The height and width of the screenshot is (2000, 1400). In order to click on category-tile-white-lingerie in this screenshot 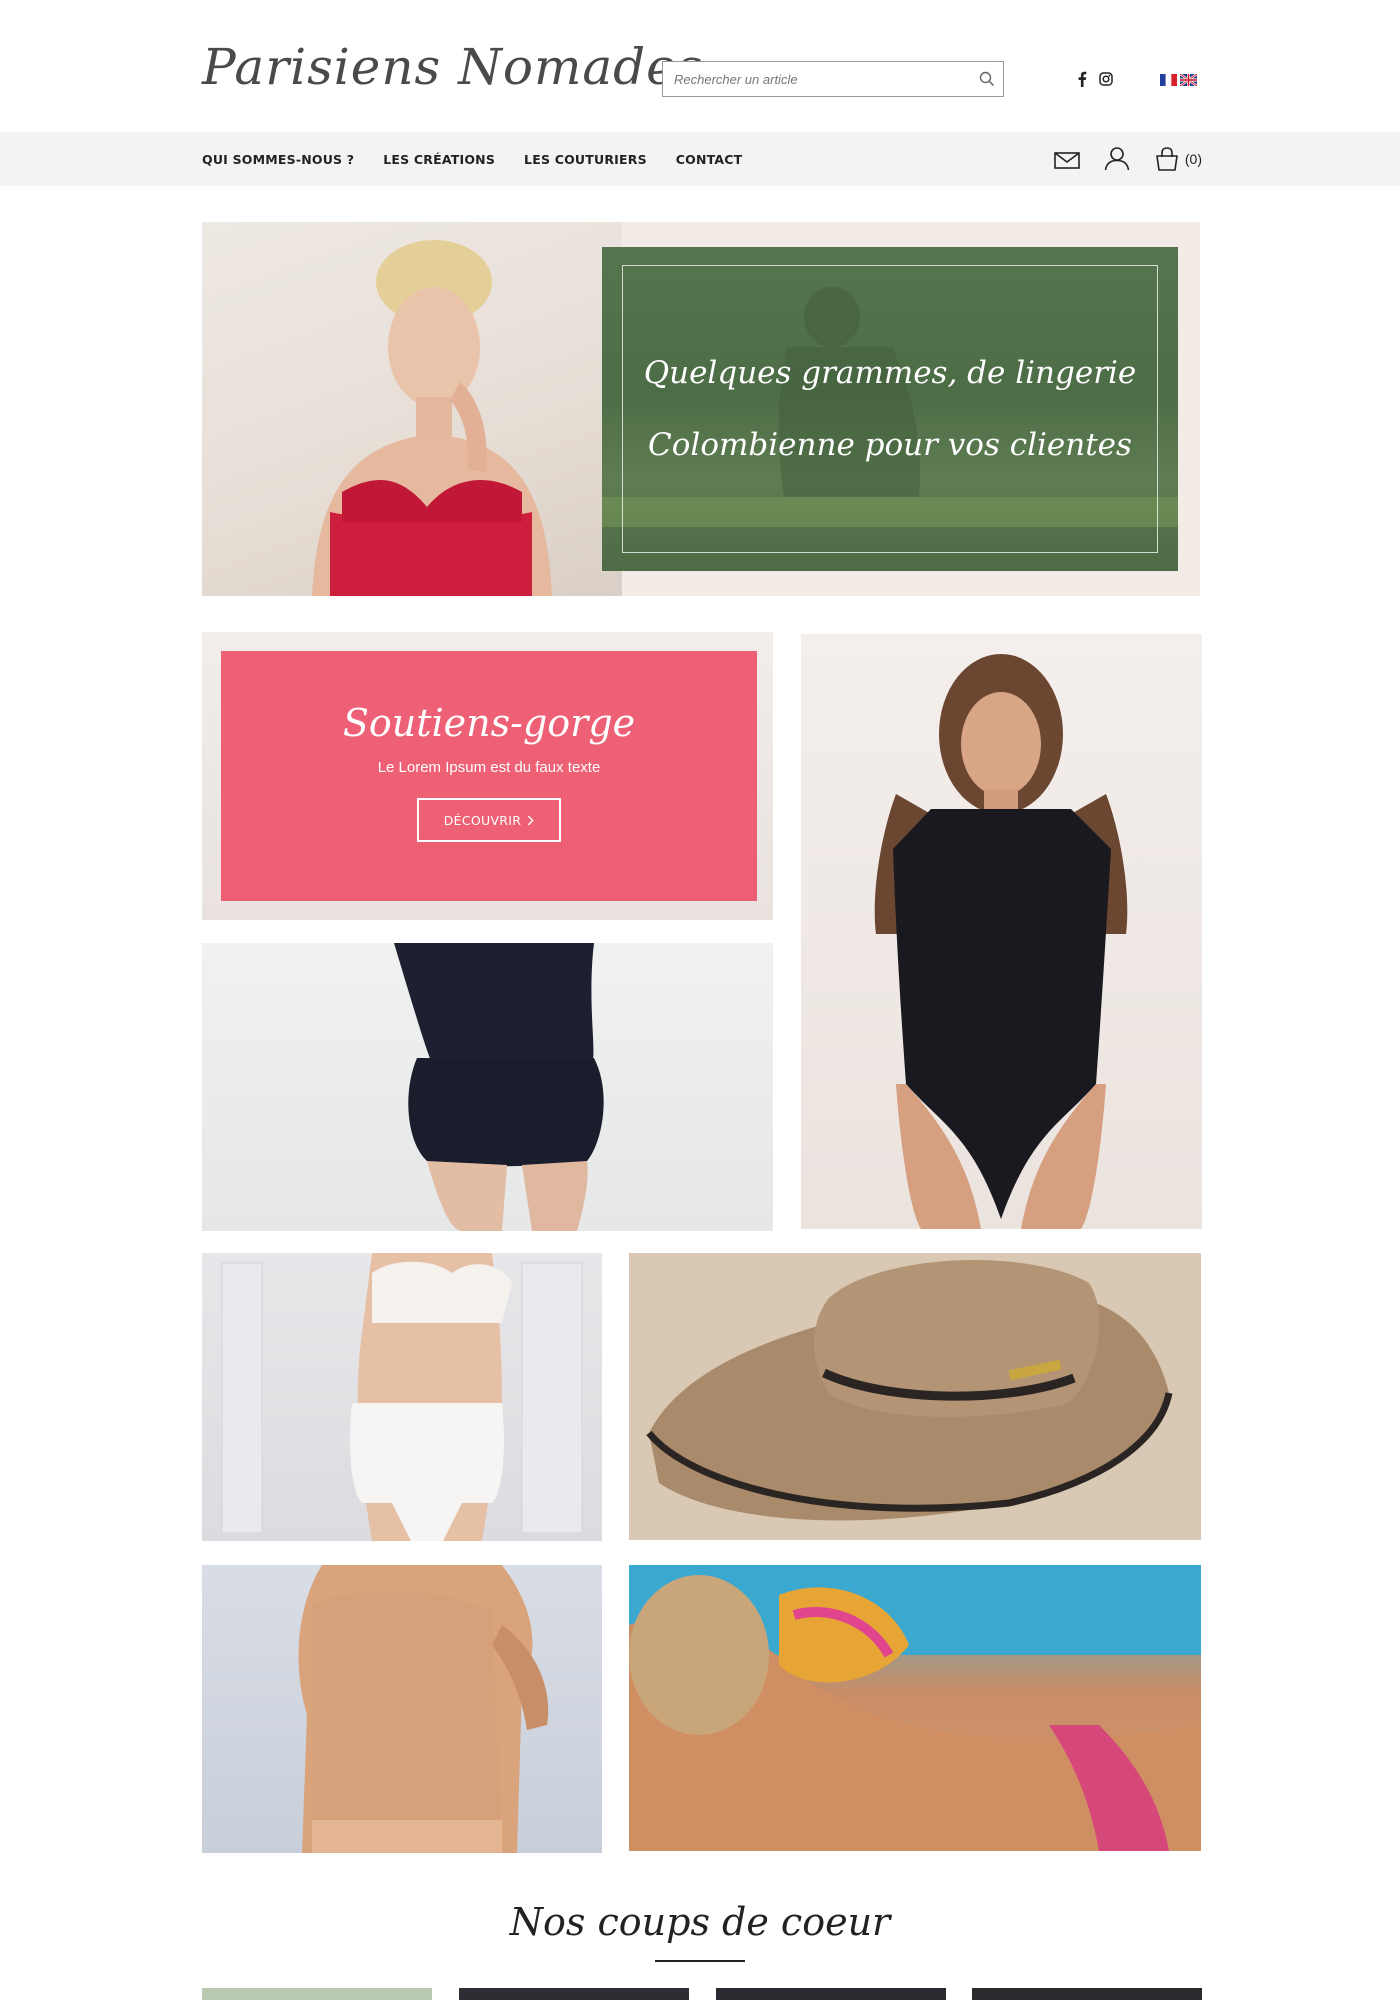, I will do `click(402, 1397)`.